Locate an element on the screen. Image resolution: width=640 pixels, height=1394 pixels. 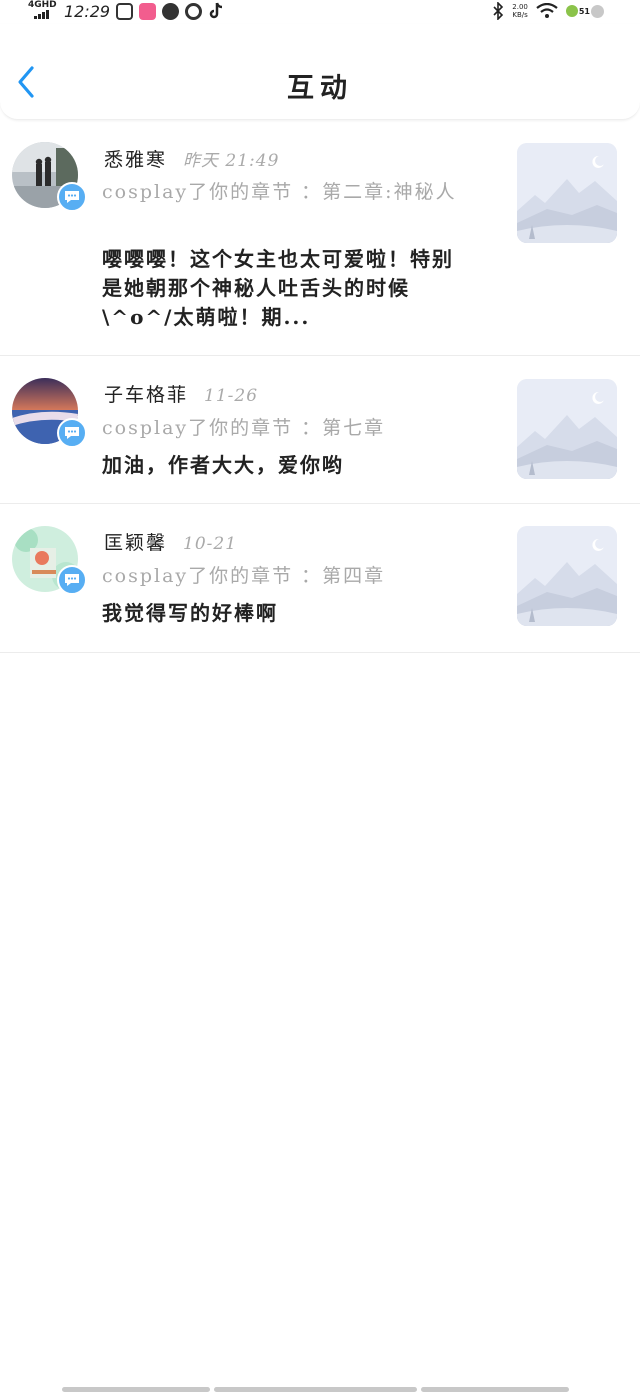
chapter-reference: cosplay了你的章节 ：第四章 is located at coordinates (297, 576).